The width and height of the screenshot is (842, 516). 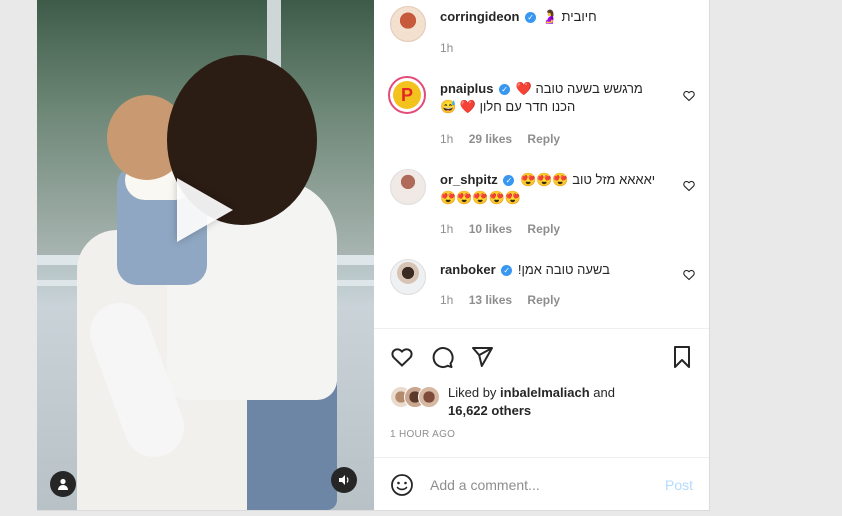 I want to click on avatar: P, so click(x=407, y=95).